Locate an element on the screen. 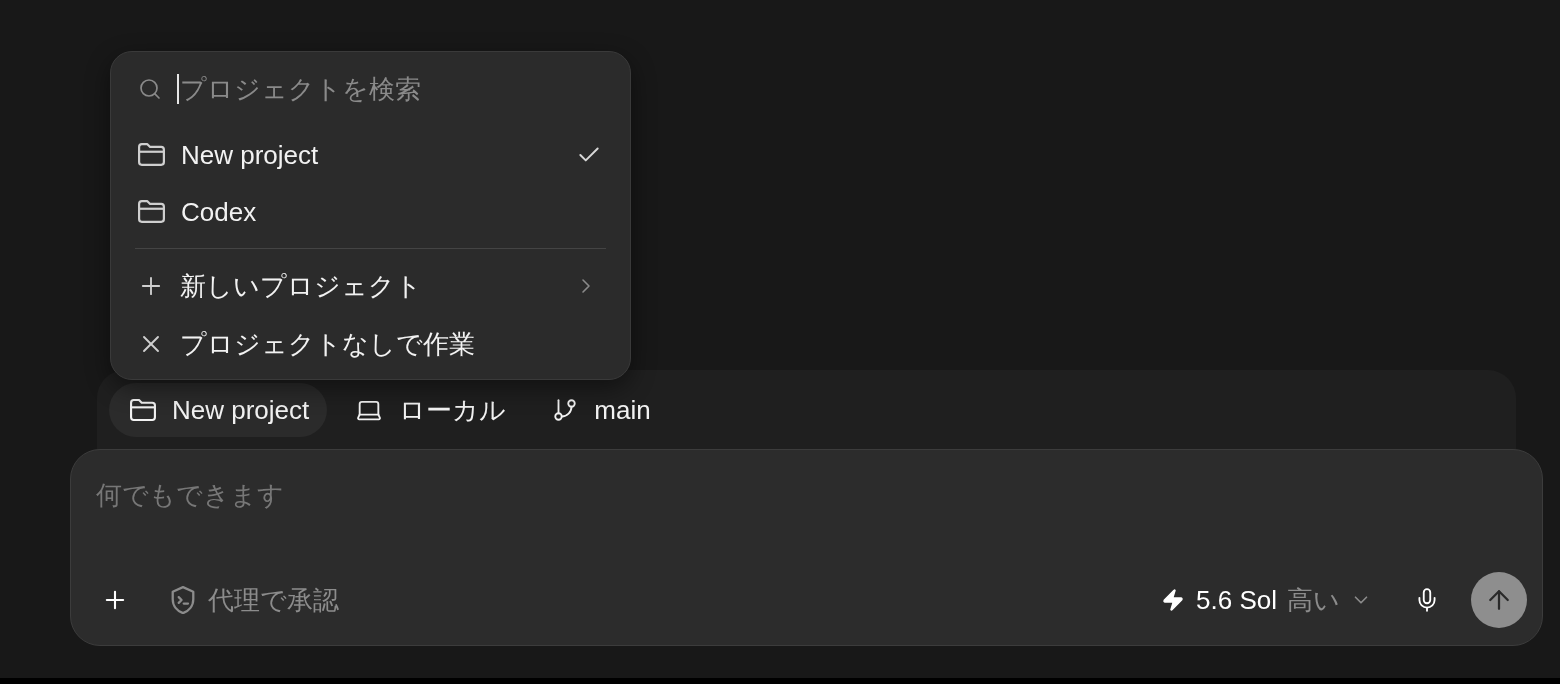 This screenshot has width=1560, height=684. send-button is located at coordinates (1499, 600).